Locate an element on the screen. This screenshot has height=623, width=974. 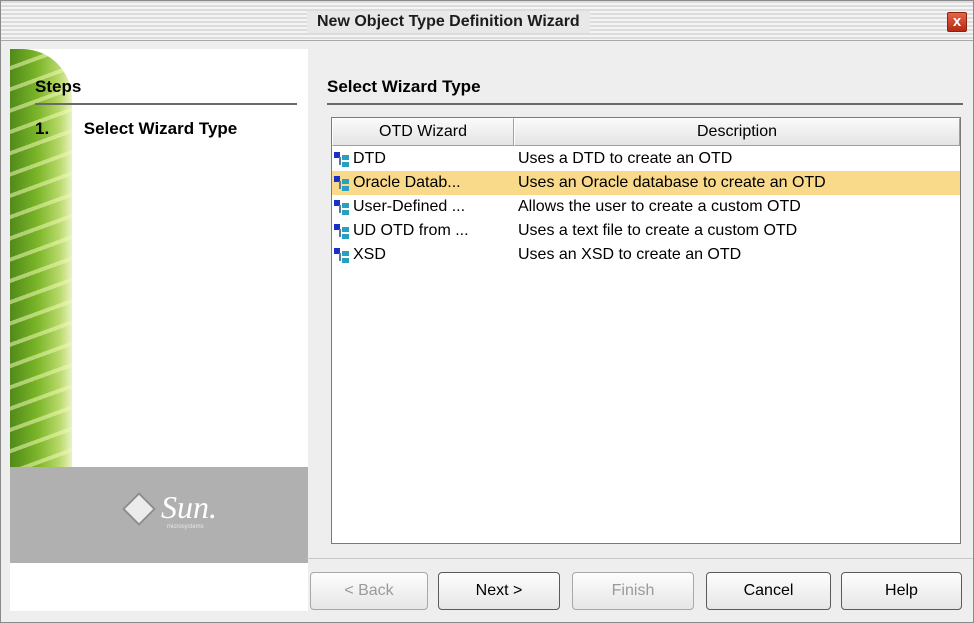
sun-diamond-icon is located at coordinates (139, 509).